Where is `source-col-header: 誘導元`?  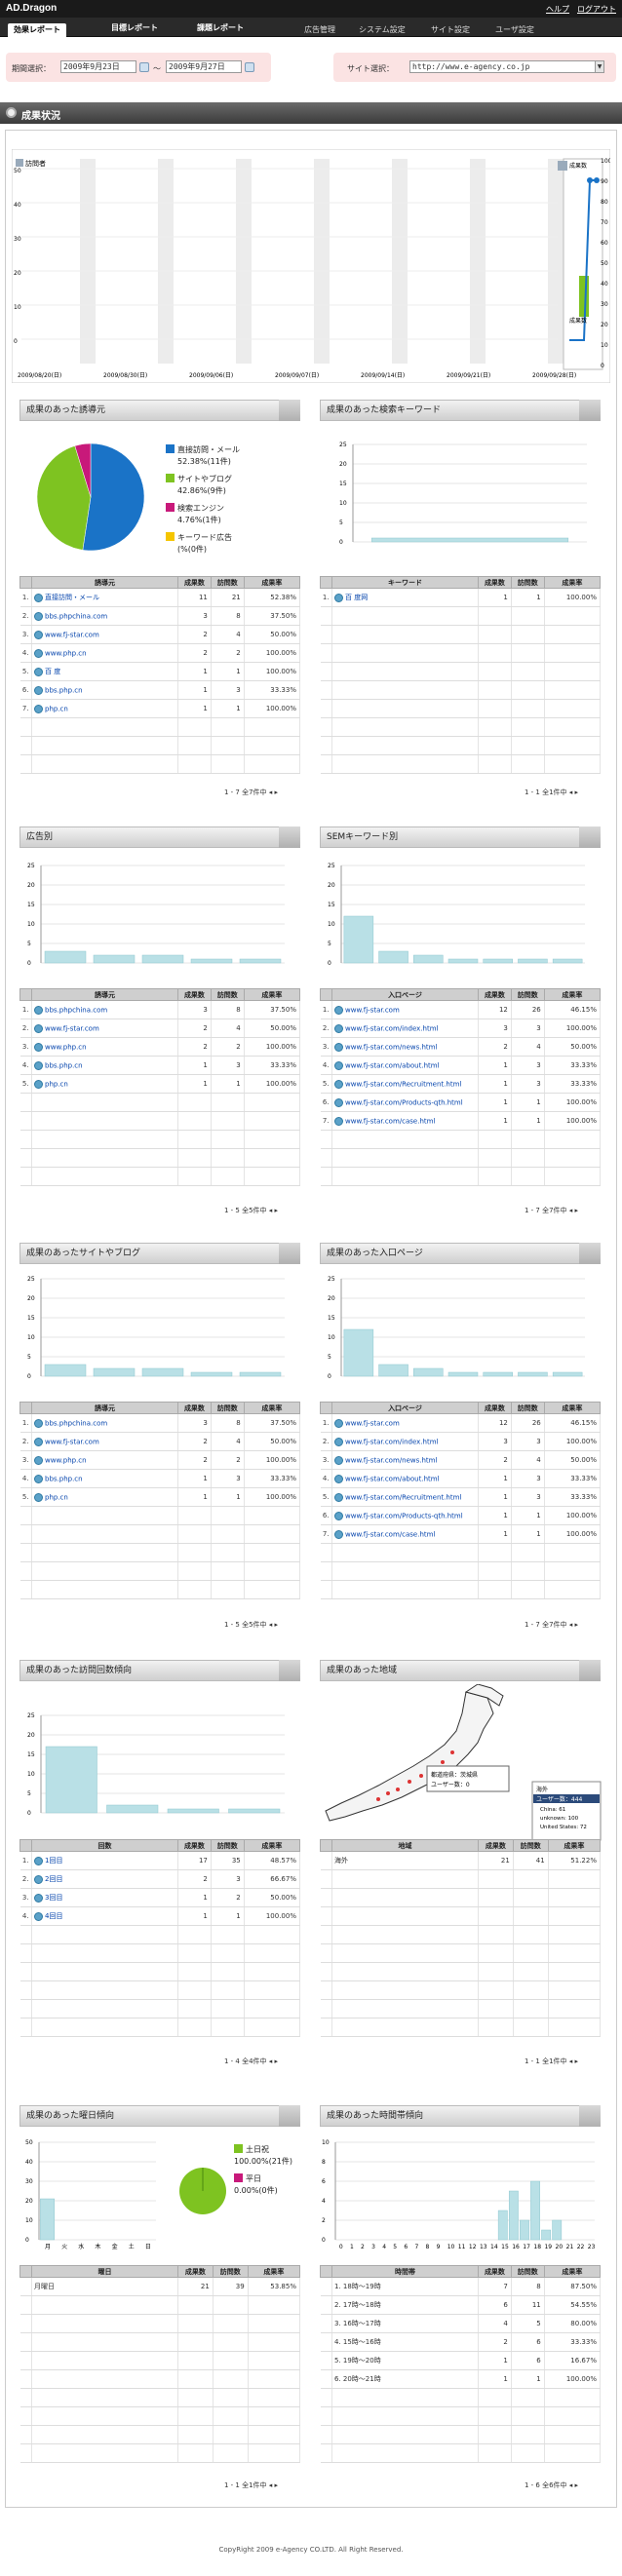
source-col-header: 誘導元 is located at coordinates (104, 582).